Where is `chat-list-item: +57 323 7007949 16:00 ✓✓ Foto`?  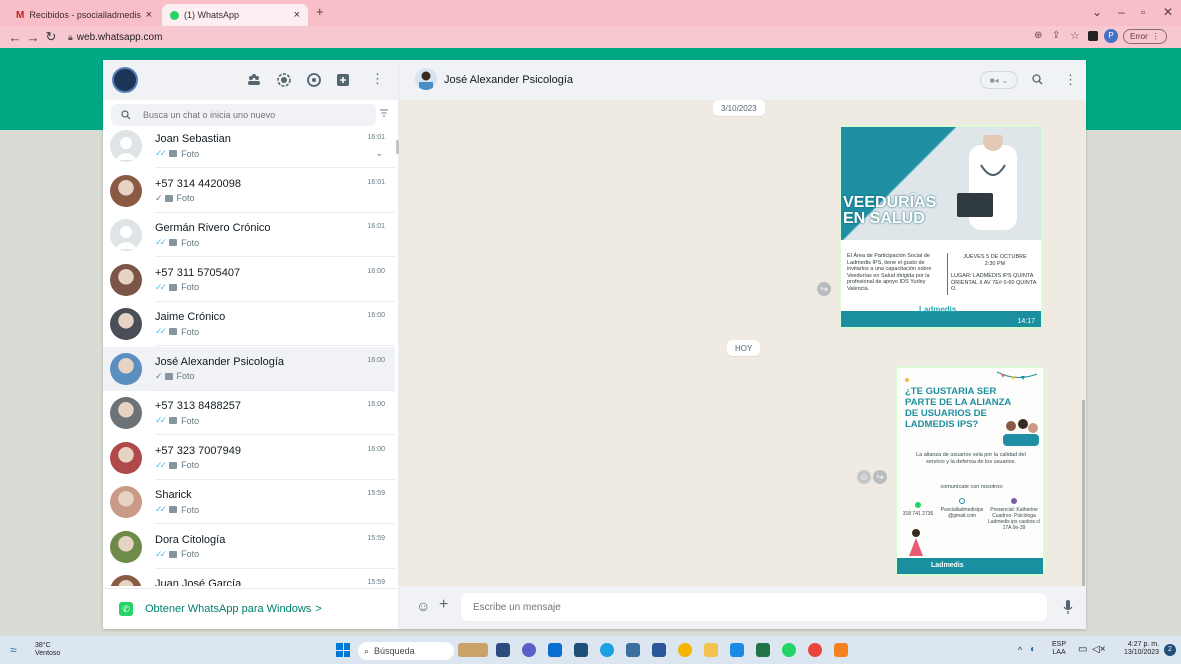
chat-list-item: +57 323 7007949 16:00 ✓✓ Foto is located at coordinates (249, 458).